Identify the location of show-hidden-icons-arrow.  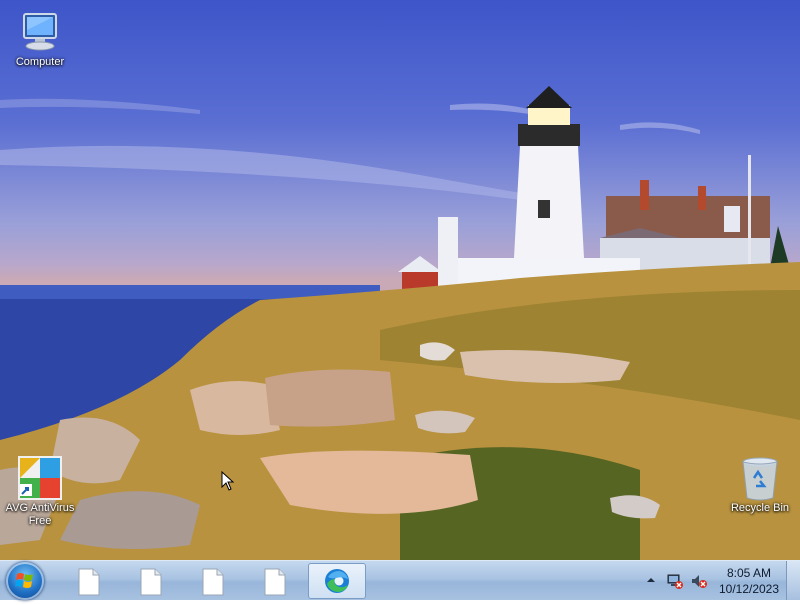
(651, 580).